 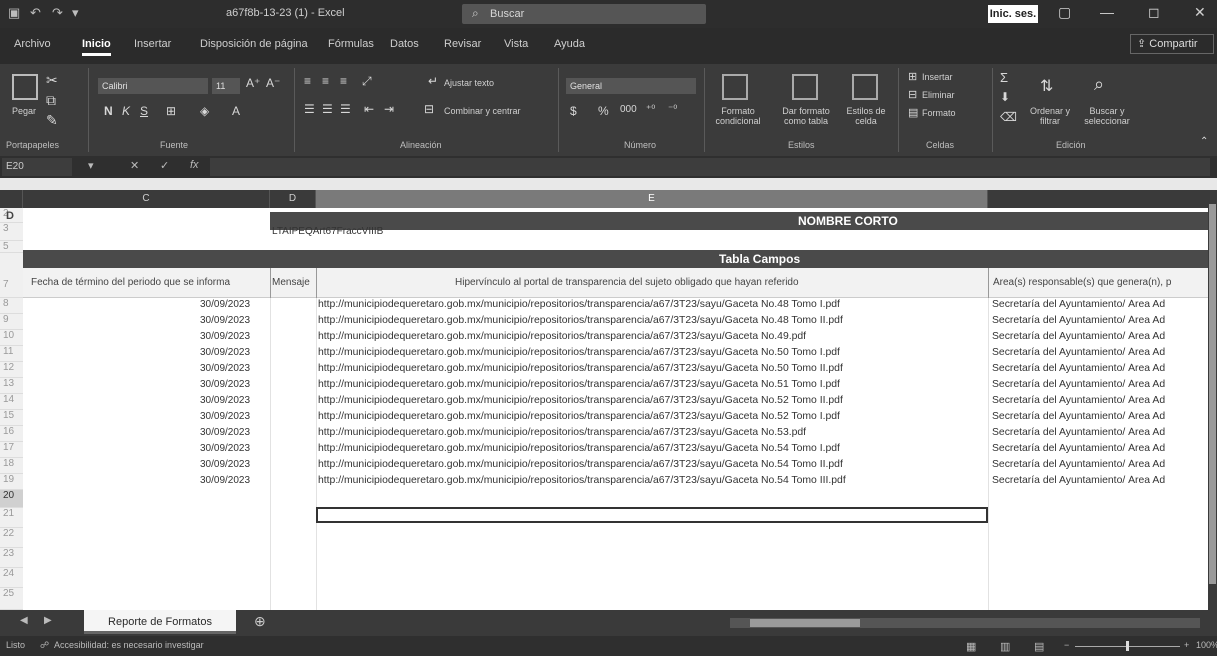 I want to click on formula-input, so click(x=710, y=167).